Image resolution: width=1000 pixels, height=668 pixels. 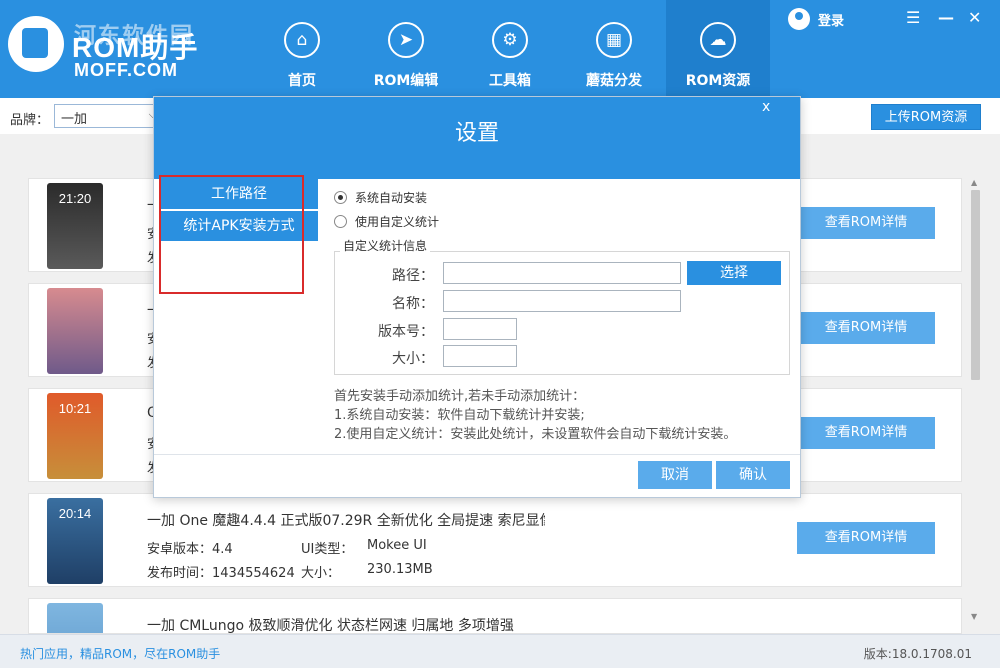 I want to click on main-nav: ⌂ 首页 ➤ ROM编辑 ⚙ 工具箱 ▦ 蘑菇分发 ☁ ROM资源, so click(x=510, y=49).